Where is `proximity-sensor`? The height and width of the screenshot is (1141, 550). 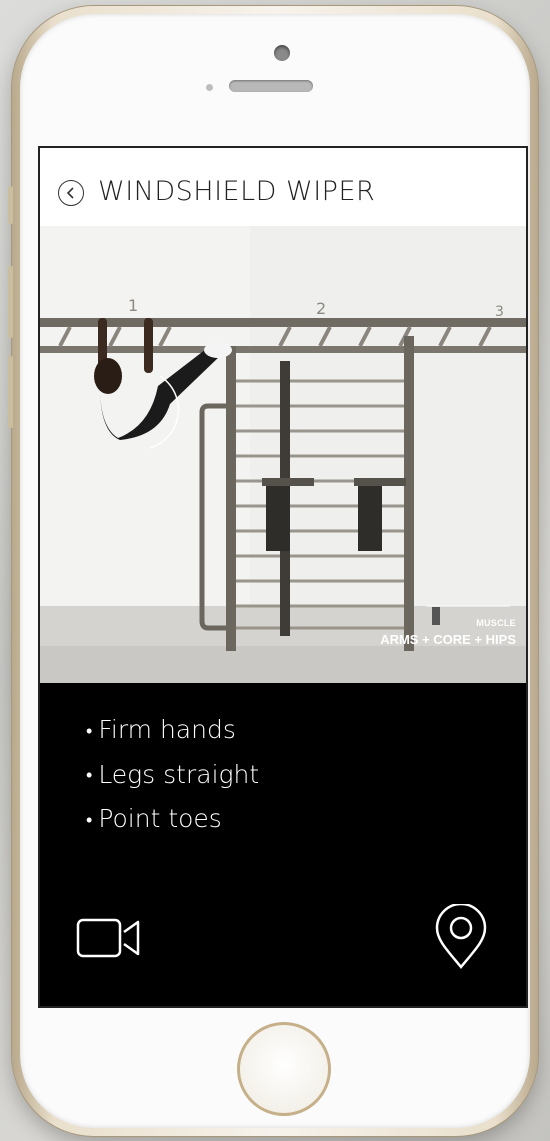
proximity-sensor is located at coordinates (209, 87).